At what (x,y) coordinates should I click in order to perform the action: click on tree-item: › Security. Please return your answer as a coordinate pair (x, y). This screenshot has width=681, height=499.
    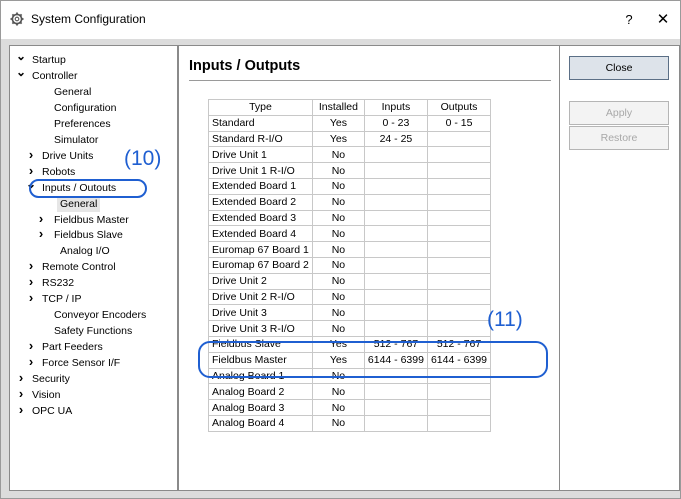
    Looking at the image, I should click on (92, 378).